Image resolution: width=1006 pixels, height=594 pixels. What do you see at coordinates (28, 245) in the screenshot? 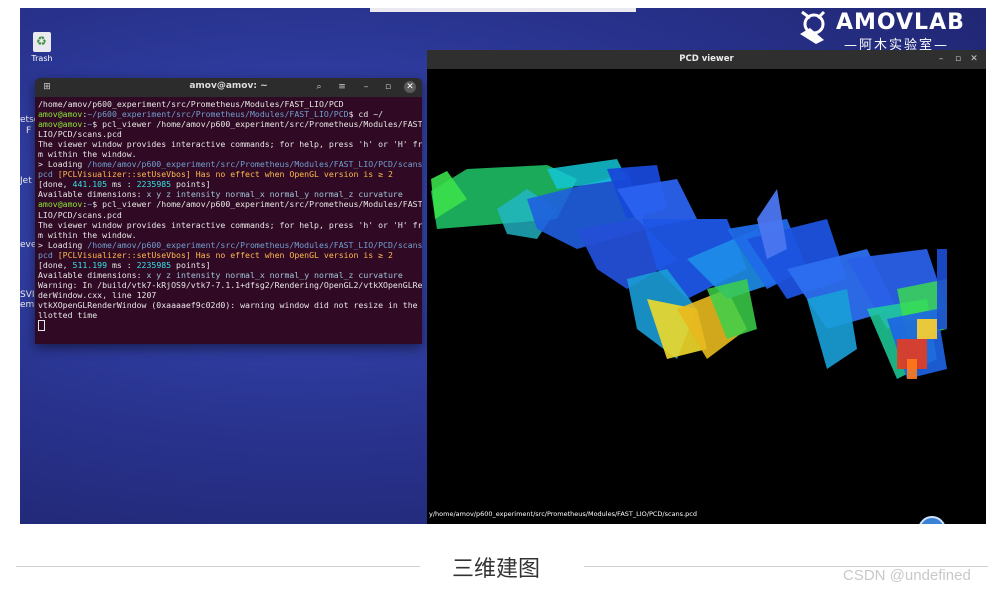
I see `desktop-icon-label-fragment: eve` at bounding box center [28, 245].